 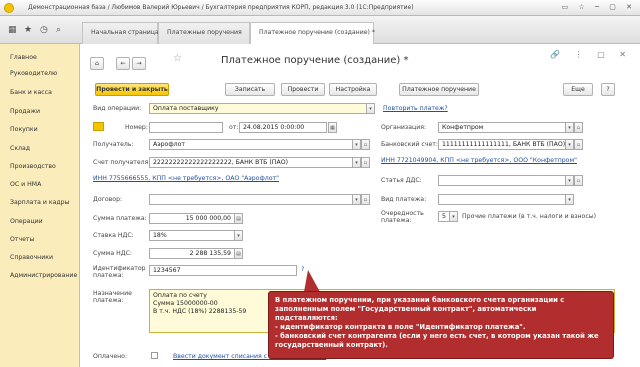 What do you see at coordinates (123, 63) in the screenshot?
I see `back-button: ←` at bounding box center [123, 63].